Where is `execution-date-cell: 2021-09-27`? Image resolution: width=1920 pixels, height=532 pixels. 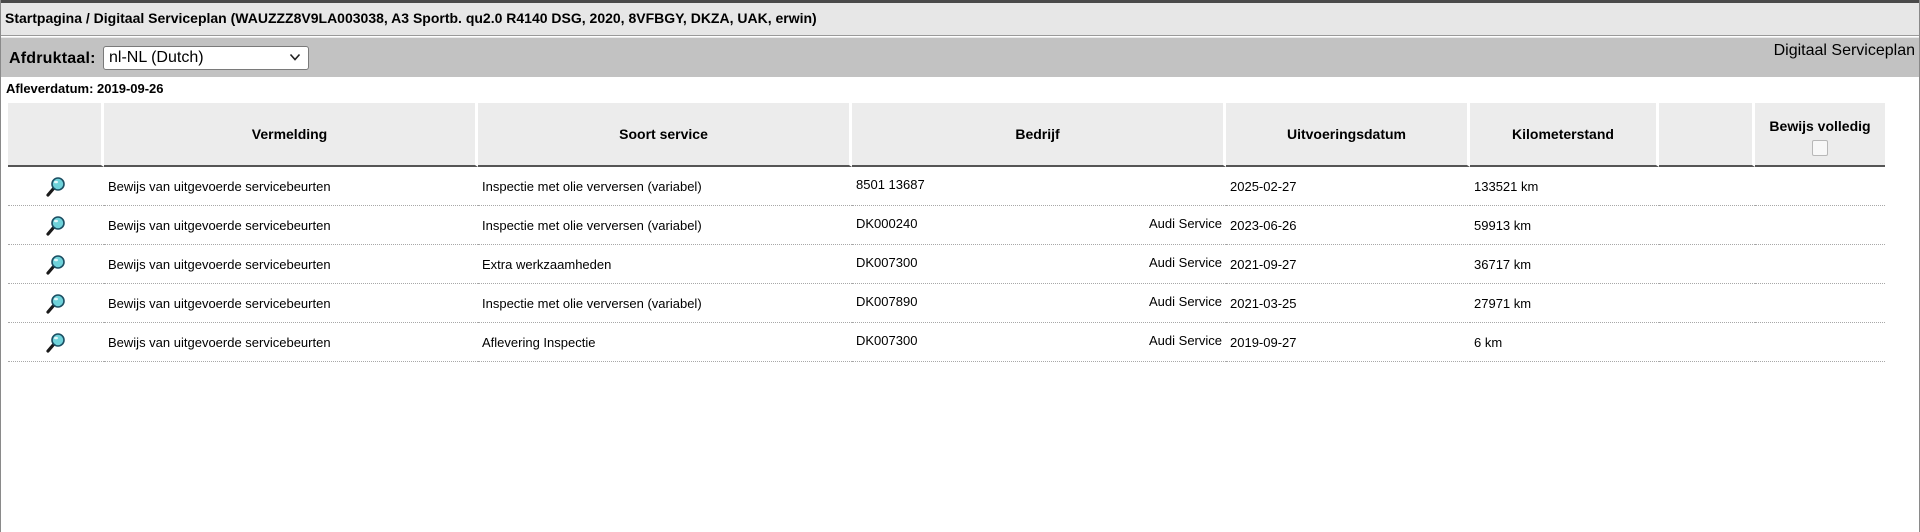
execution-date-cell: 2021-09-27 is located at coordinates (1348, 264).